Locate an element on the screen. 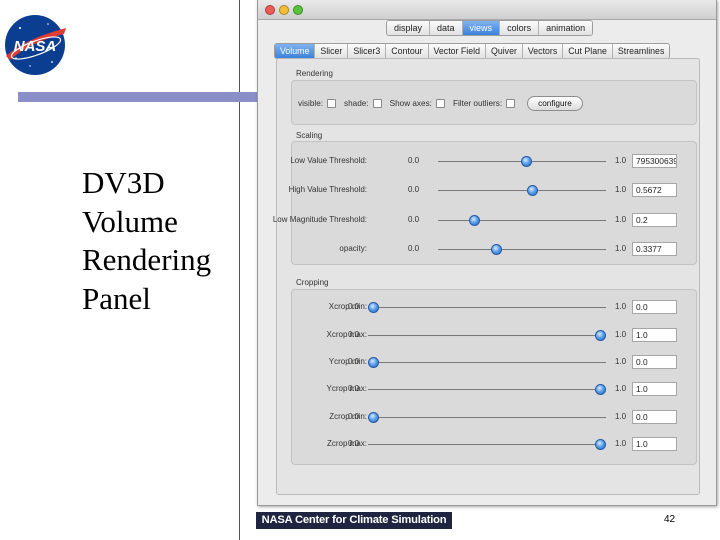  slider-value-field: 0.5672 is located at coordinates (654, 190).